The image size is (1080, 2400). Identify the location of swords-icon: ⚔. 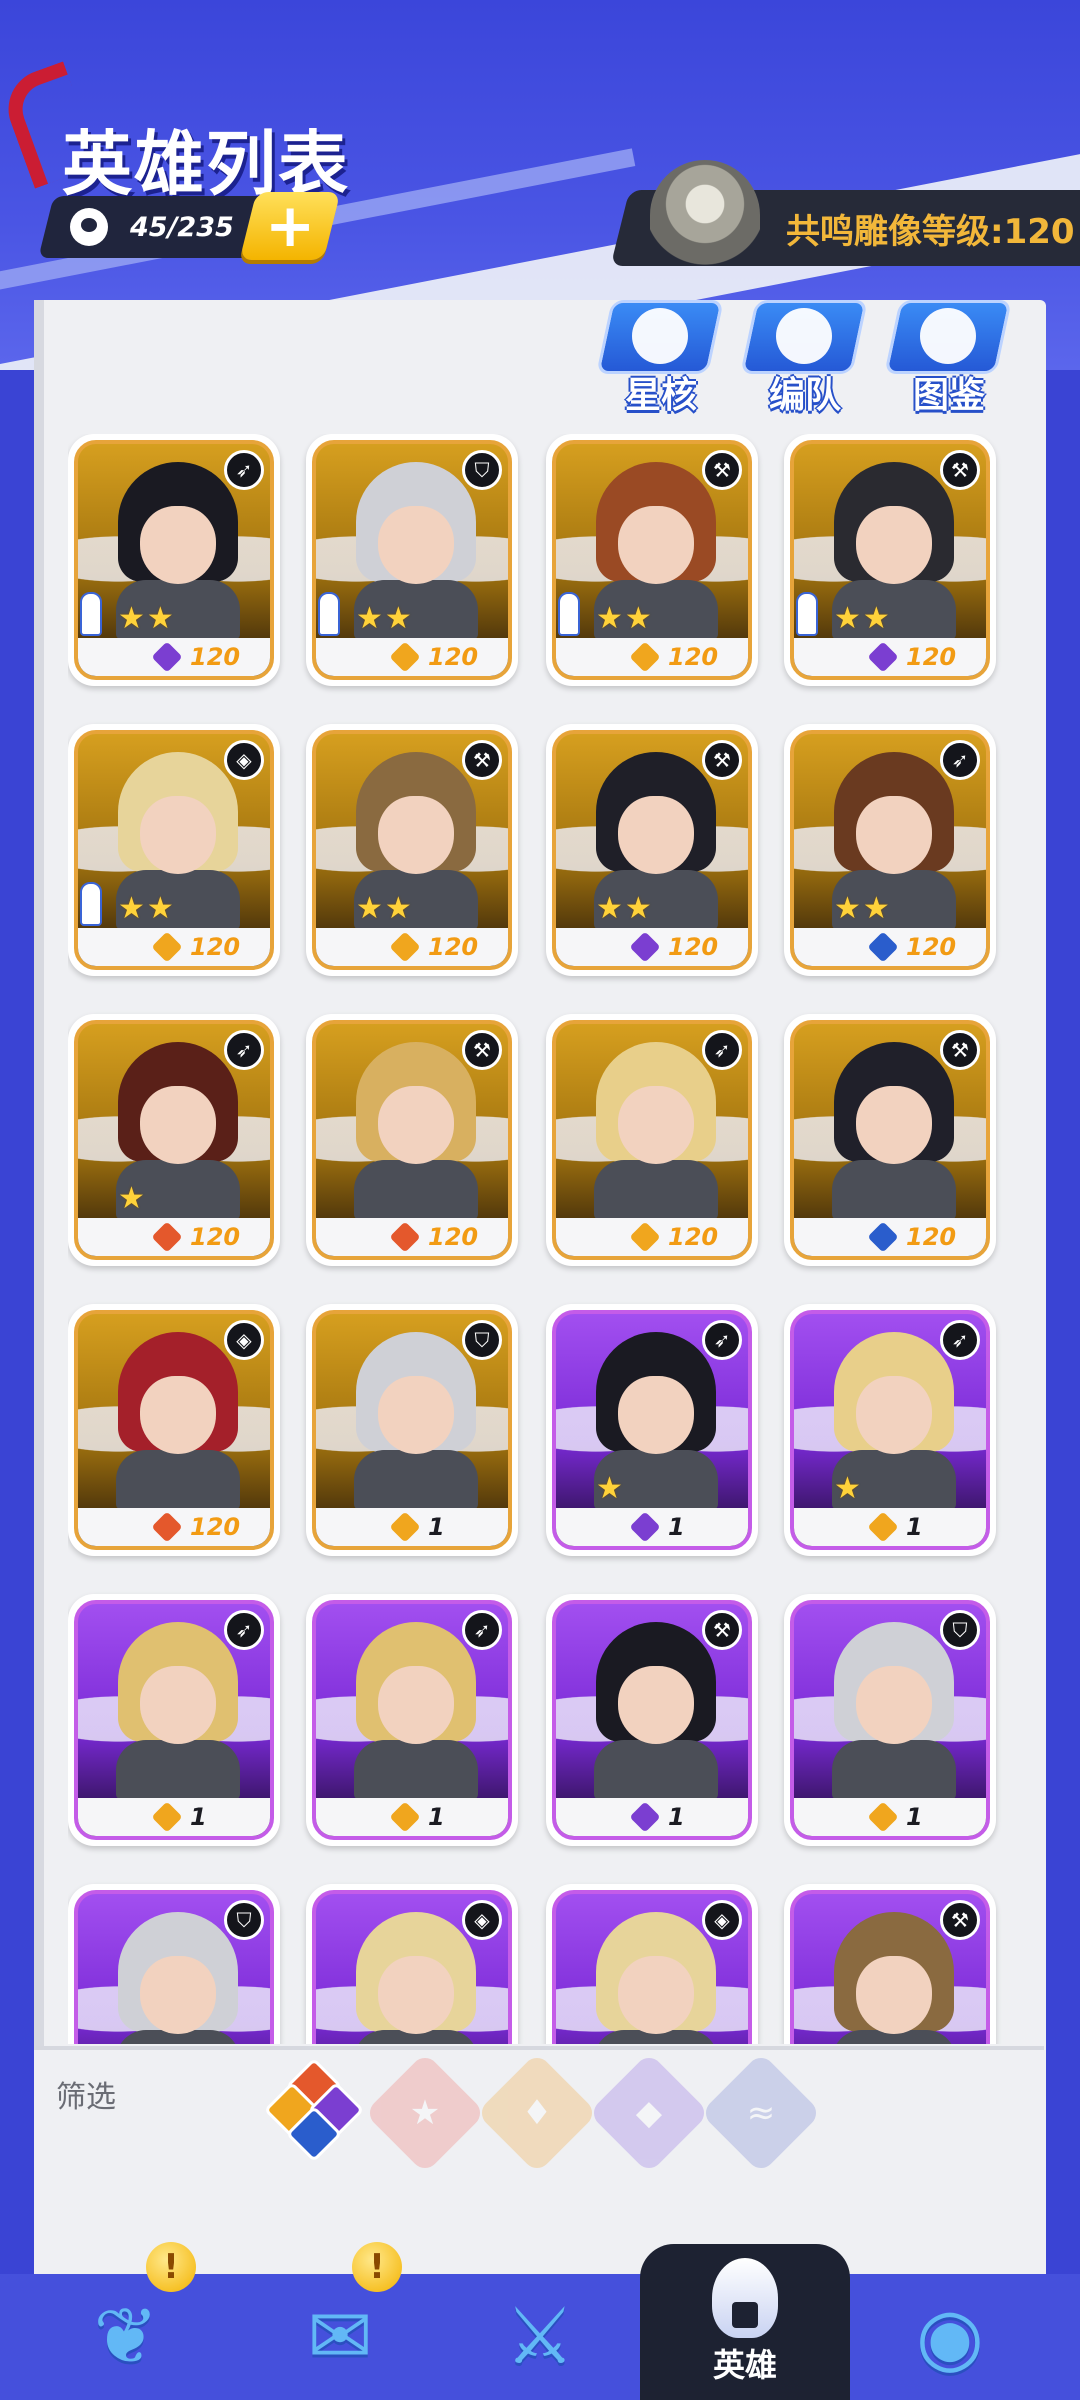
(540, 2337).